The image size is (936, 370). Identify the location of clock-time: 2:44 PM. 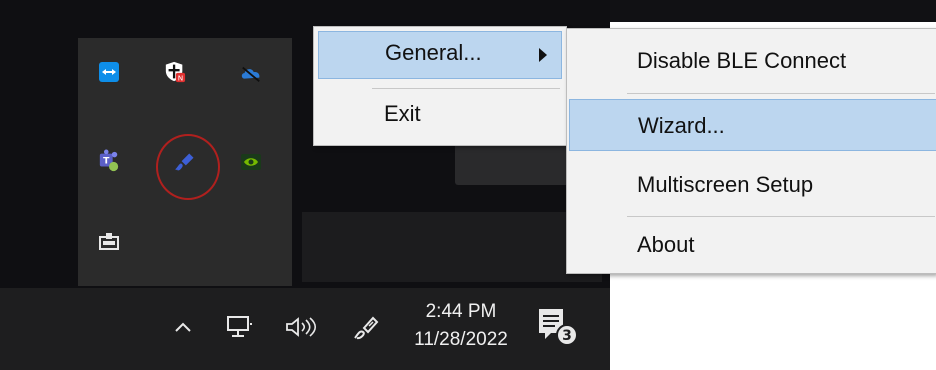
(461, 311).